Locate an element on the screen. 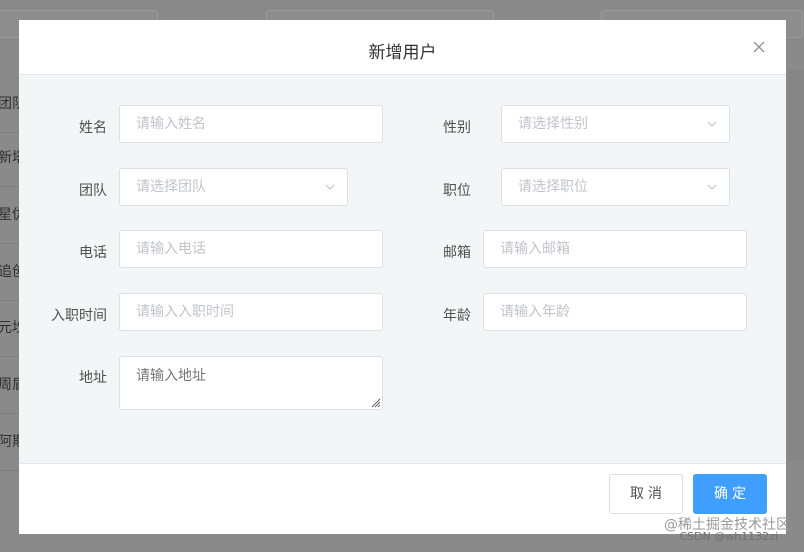 This screenshot has width=804, height=552. watermark-sub: CSDN @wh1132zi is located at coordinates (728, 536).